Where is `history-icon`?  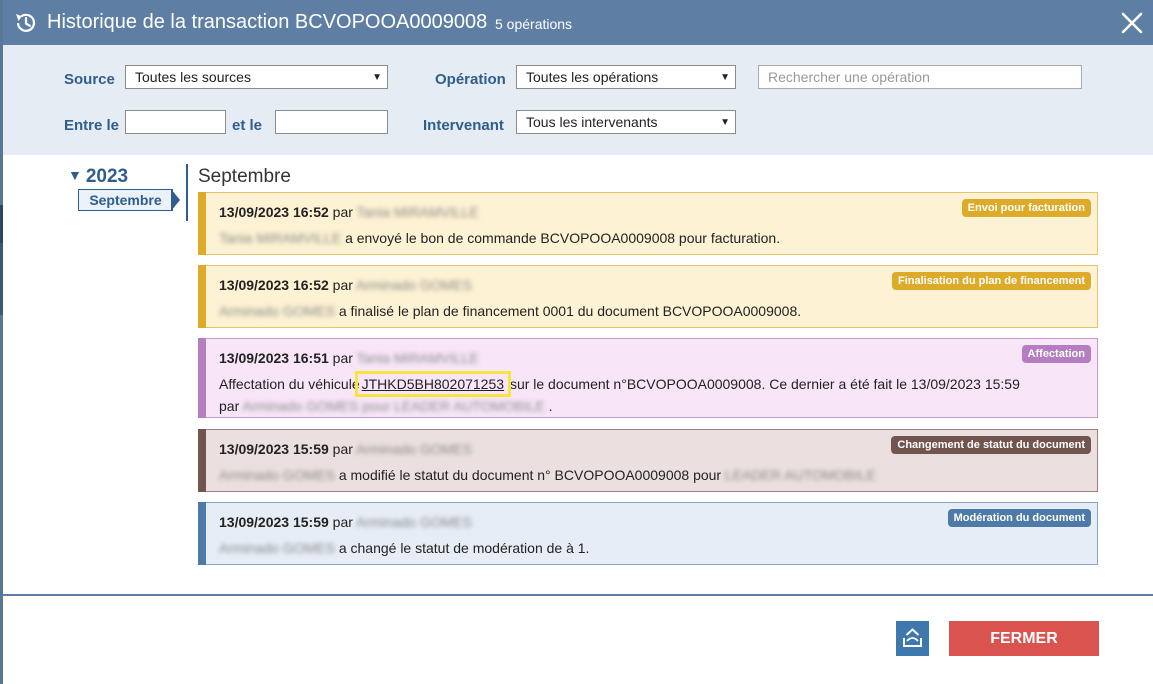 history-icon is located at coordinates (26, 22).